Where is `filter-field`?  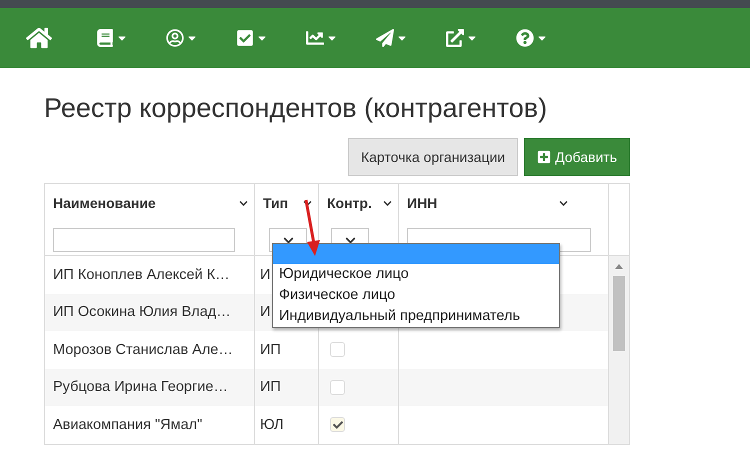 filter-field is located at coordinates (144, 240).